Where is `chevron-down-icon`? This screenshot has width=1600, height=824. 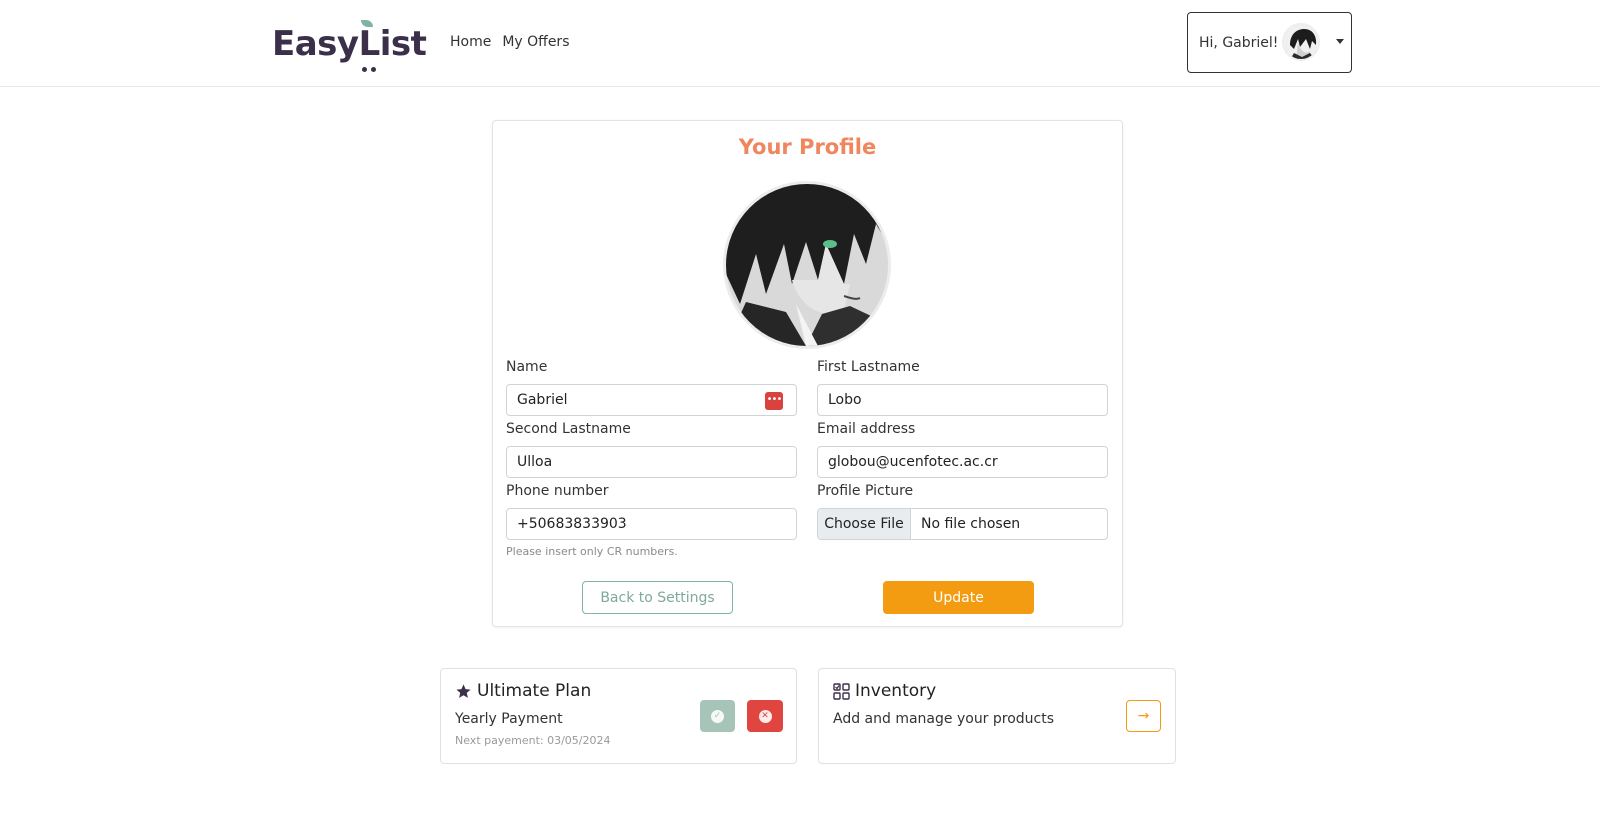
chevron-down-icon is located at coordinates (1340, 41).